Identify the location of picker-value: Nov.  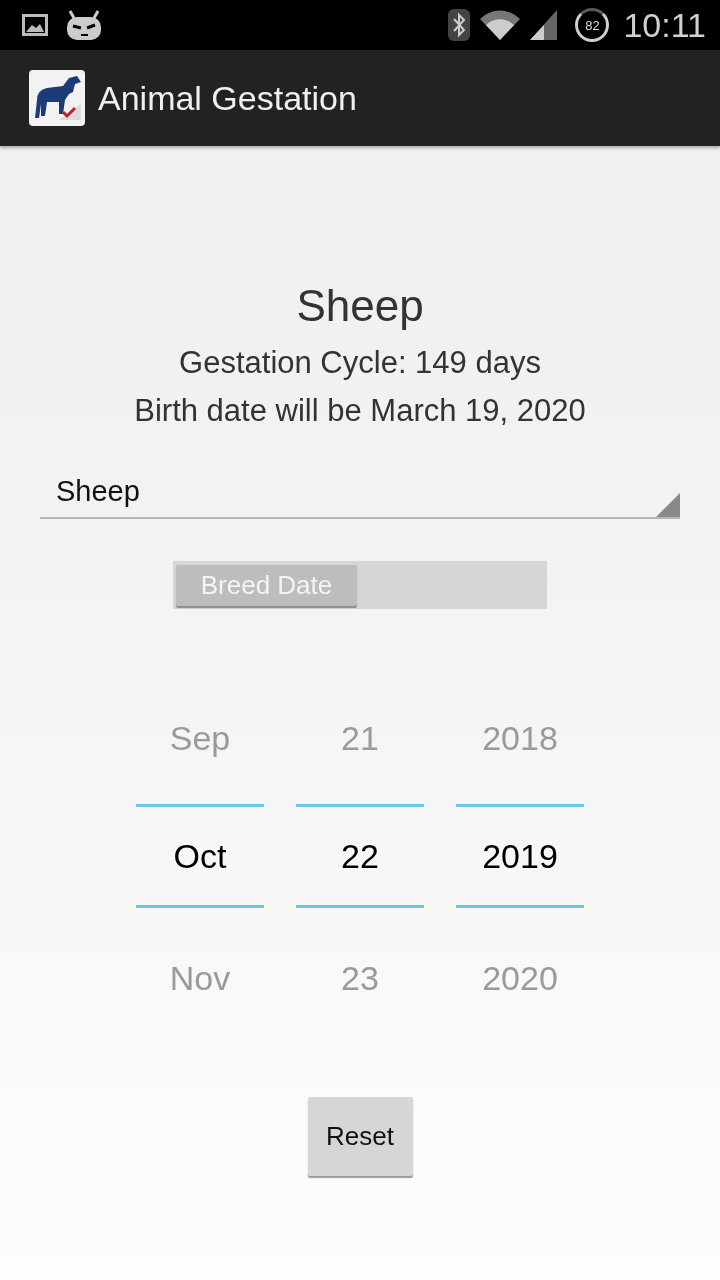
(200, 974).